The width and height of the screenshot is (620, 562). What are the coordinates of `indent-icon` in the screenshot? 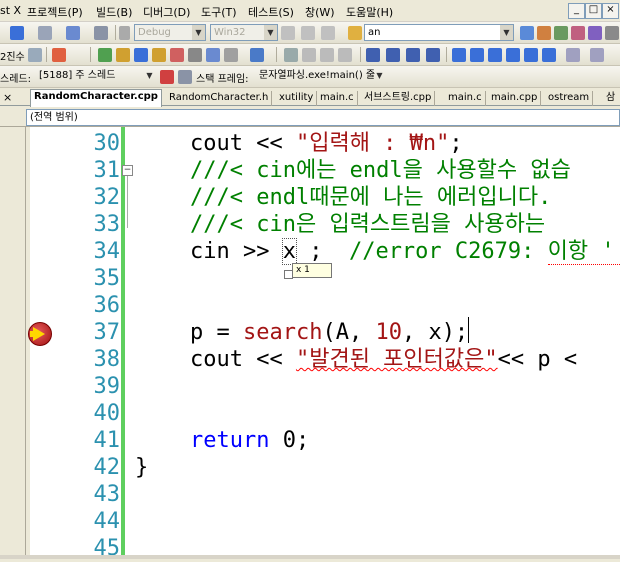 It's located at (373, 55).